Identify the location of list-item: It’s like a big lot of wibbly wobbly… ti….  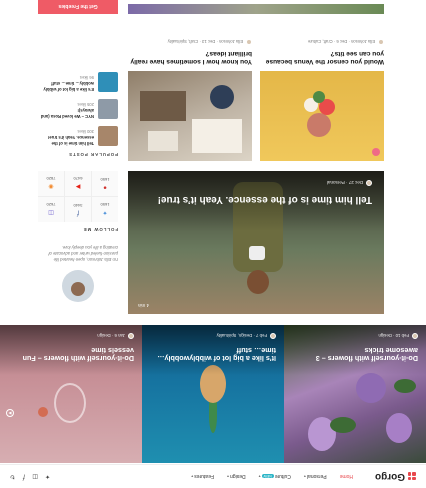
(78, 81).